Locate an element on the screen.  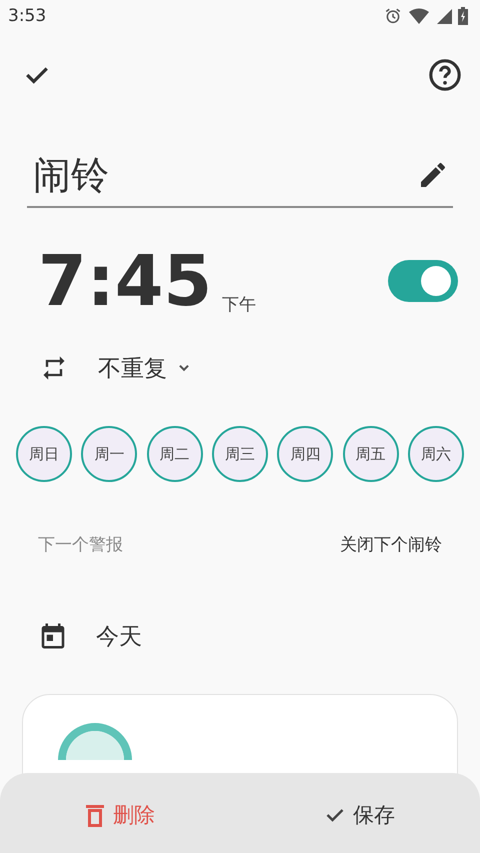
day-toggle: 周一 is located at coordinates (109, 454).